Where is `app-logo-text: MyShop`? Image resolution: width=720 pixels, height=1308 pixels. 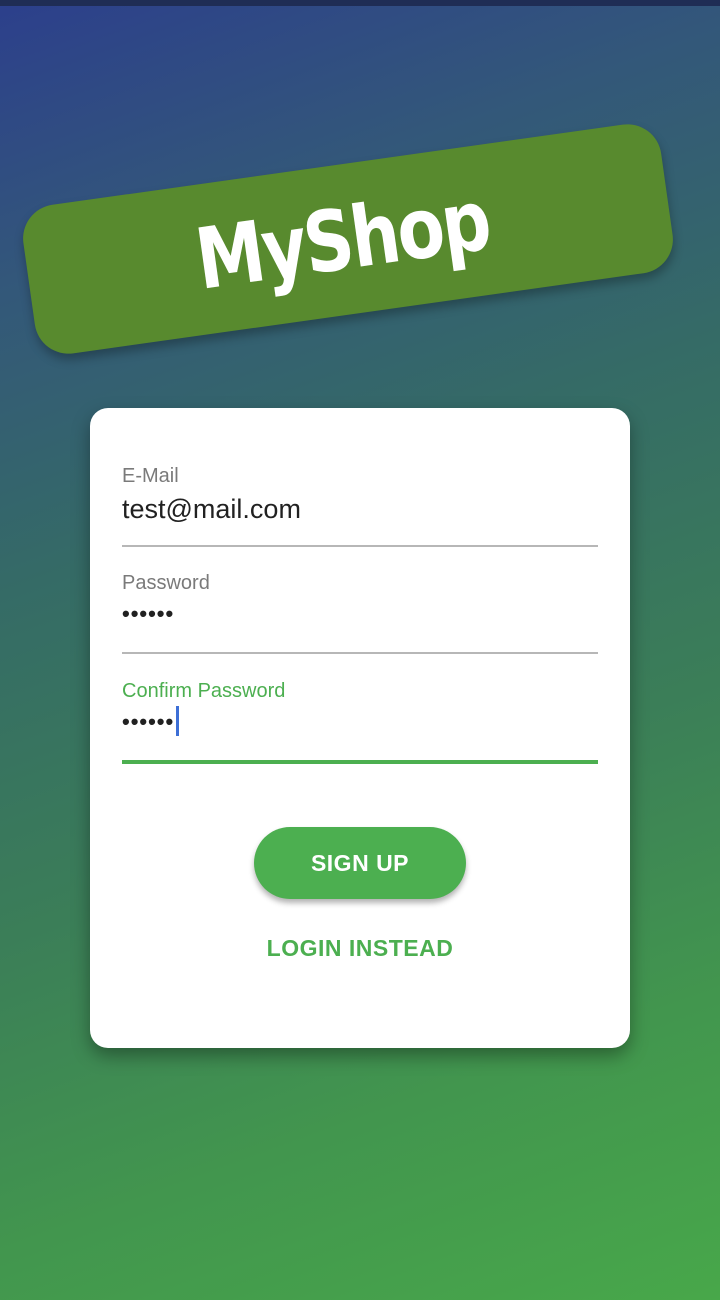
app-logo-text: MyShop is located at coordinates (342, 239).